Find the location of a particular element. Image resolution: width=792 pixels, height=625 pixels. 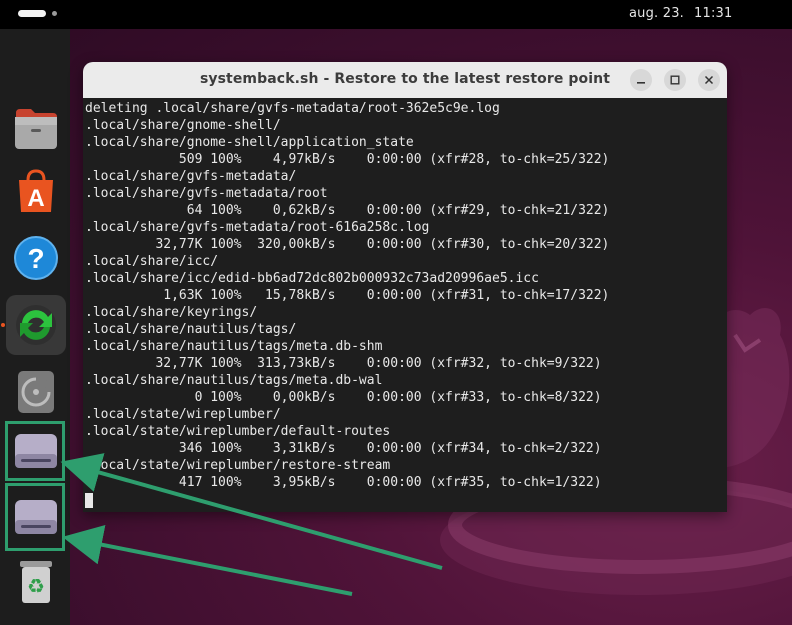

terminal-cursor is located at coordinates (89, 500).